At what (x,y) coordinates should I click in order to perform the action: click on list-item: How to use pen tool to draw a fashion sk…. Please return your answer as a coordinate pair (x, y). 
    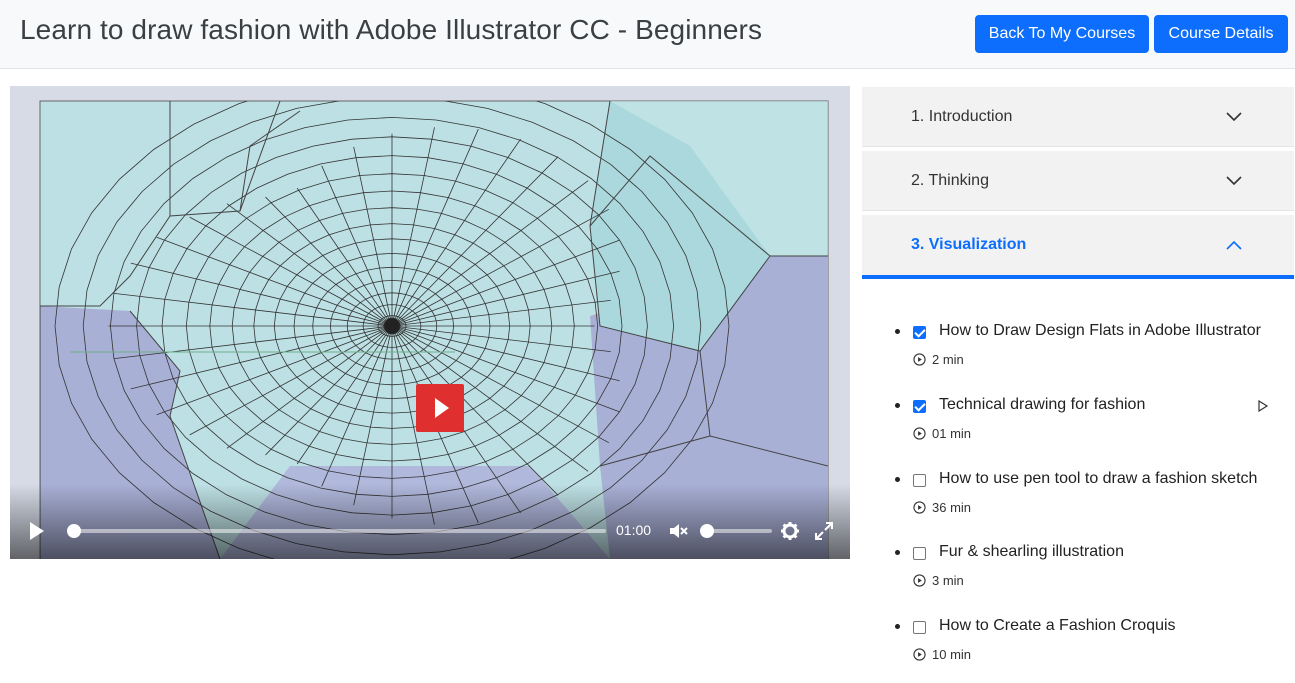
    Looking at the image, I should click on (1078, 501).